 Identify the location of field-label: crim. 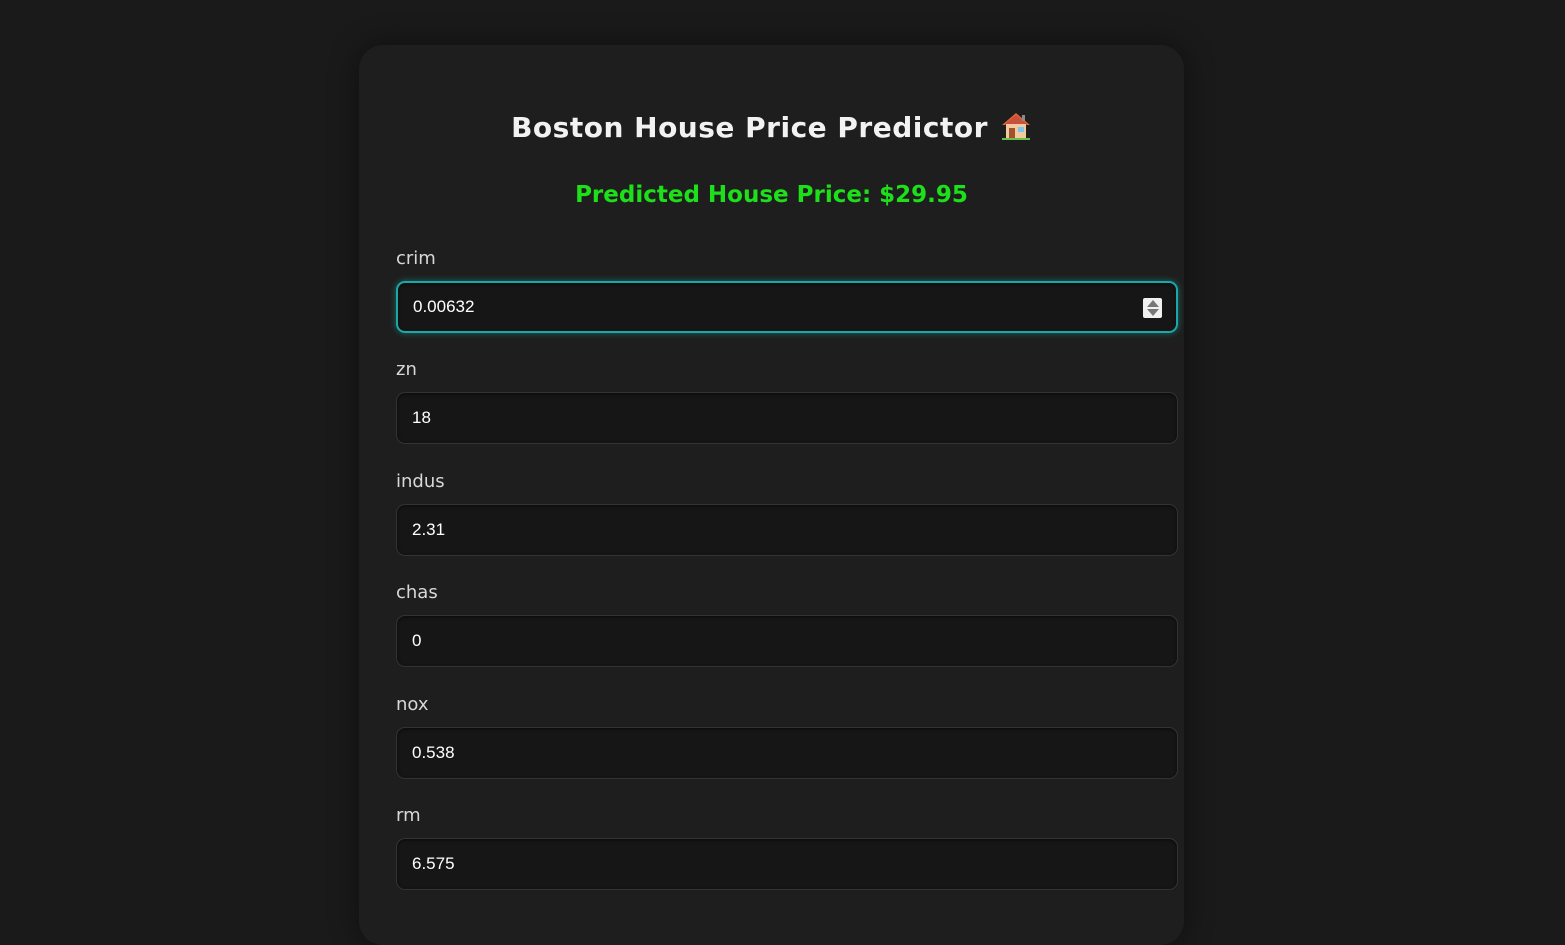
(416, 258).